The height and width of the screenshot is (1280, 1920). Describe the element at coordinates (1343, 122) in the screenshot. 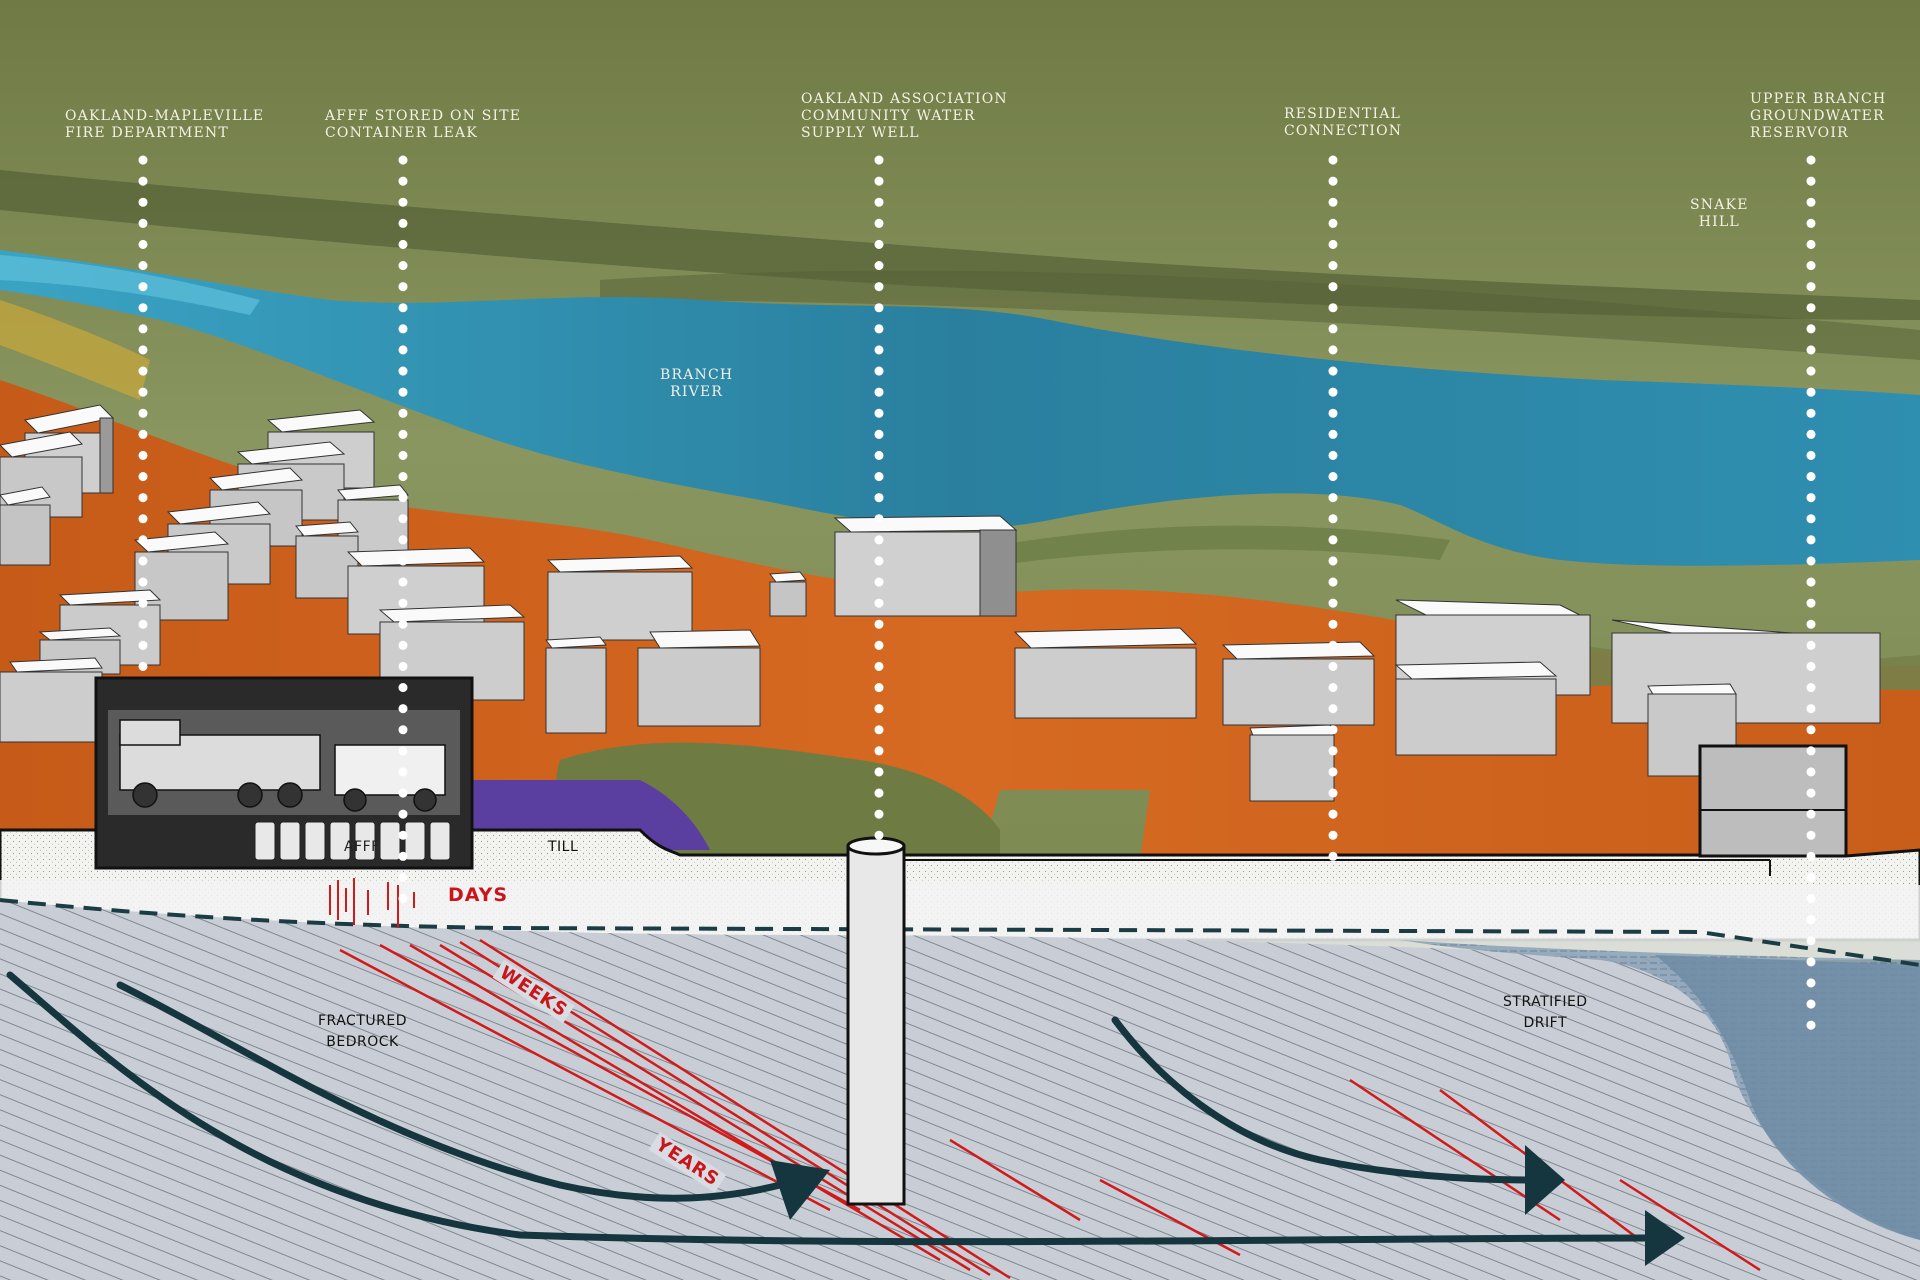

I see `callout-residential-connection: RESIDENTIAL CONNECTION` at that location.